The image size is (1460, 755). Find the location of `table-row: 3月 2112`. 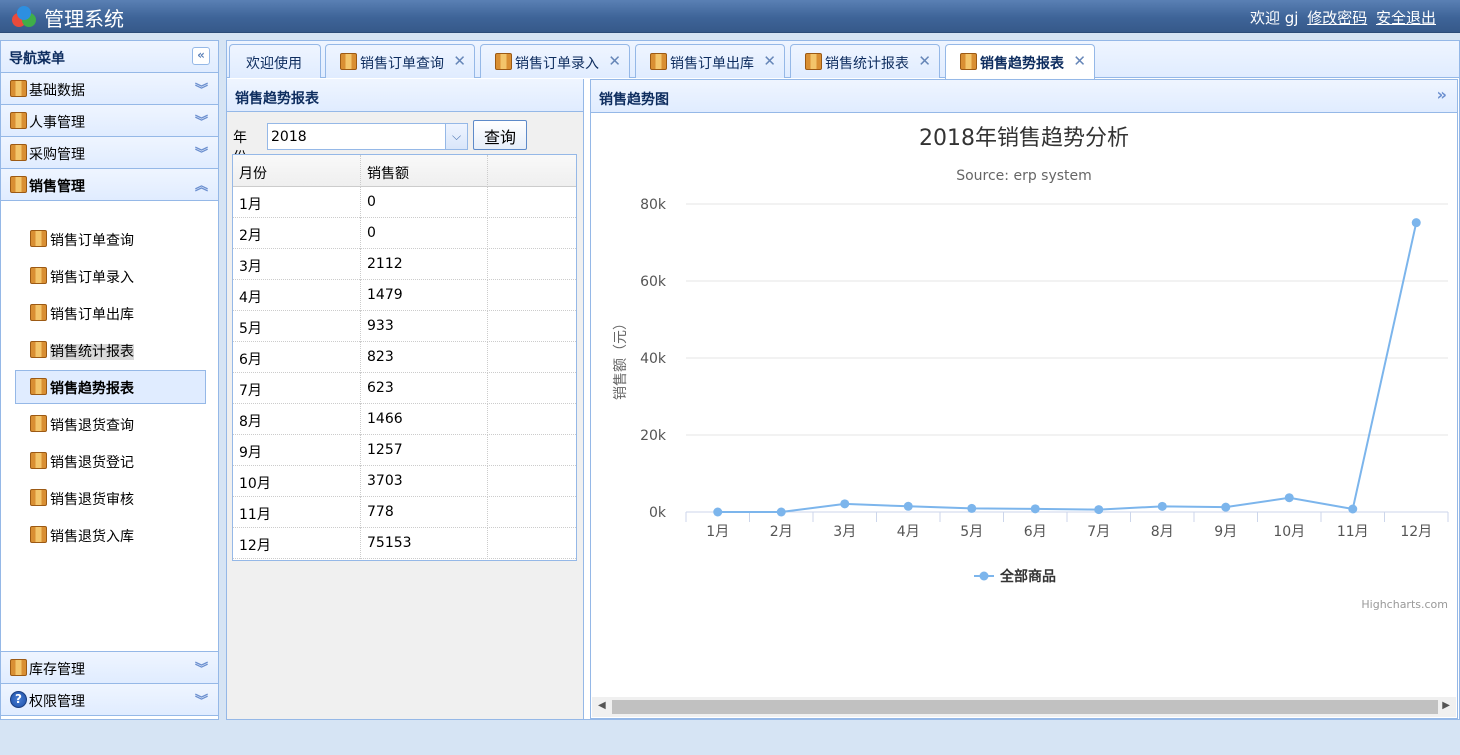

table-row: 3月 2112 is located at coordinates (404, 264).